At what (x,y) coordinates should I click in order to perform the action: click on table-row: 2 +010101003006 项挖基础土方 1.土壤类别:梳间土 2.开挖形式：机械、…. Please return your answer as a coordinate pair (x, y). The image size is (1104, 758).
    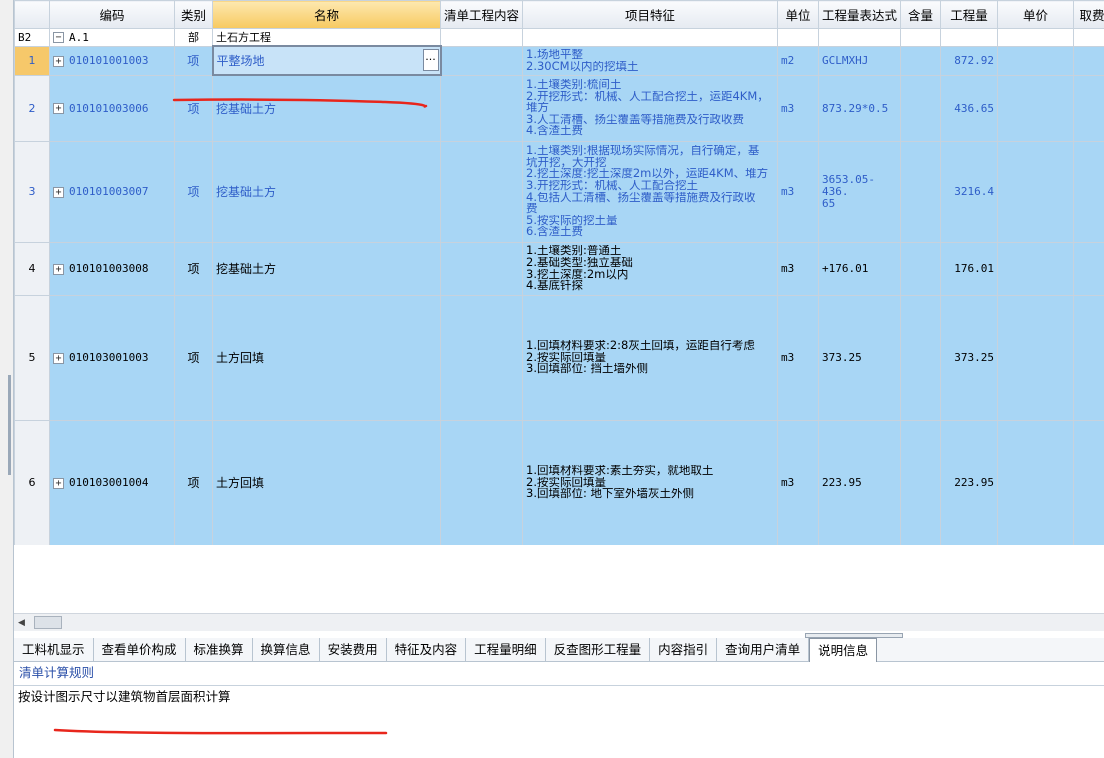
    Looking at the image, I should click on (559, 108).